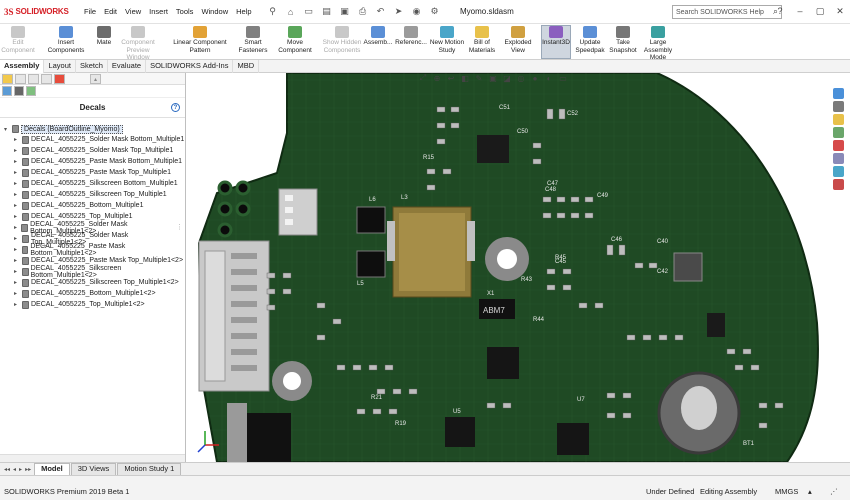 This screenshot has width=850, height=500. What do you see at coordinates (22, 66) in the screenshot?
I see `tab-assembly: Assembly` at bounding box center [22, 66].